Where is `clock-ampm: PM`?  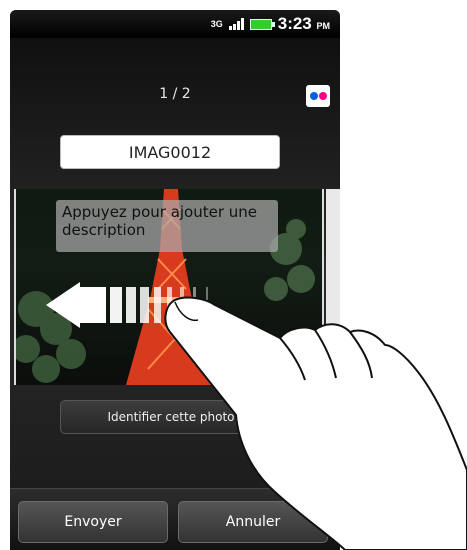 clock-ampm: PM is located at coordinates (323, 26).